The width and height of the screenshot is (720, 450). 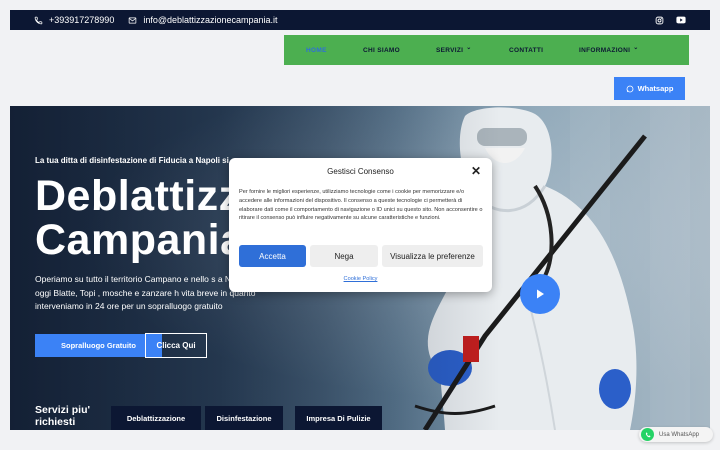 What do you see at coordinates (244, 418) in the screenshot?
I see `service-disinfestazione: Disinfestazione` at bounding box center [244, 418].